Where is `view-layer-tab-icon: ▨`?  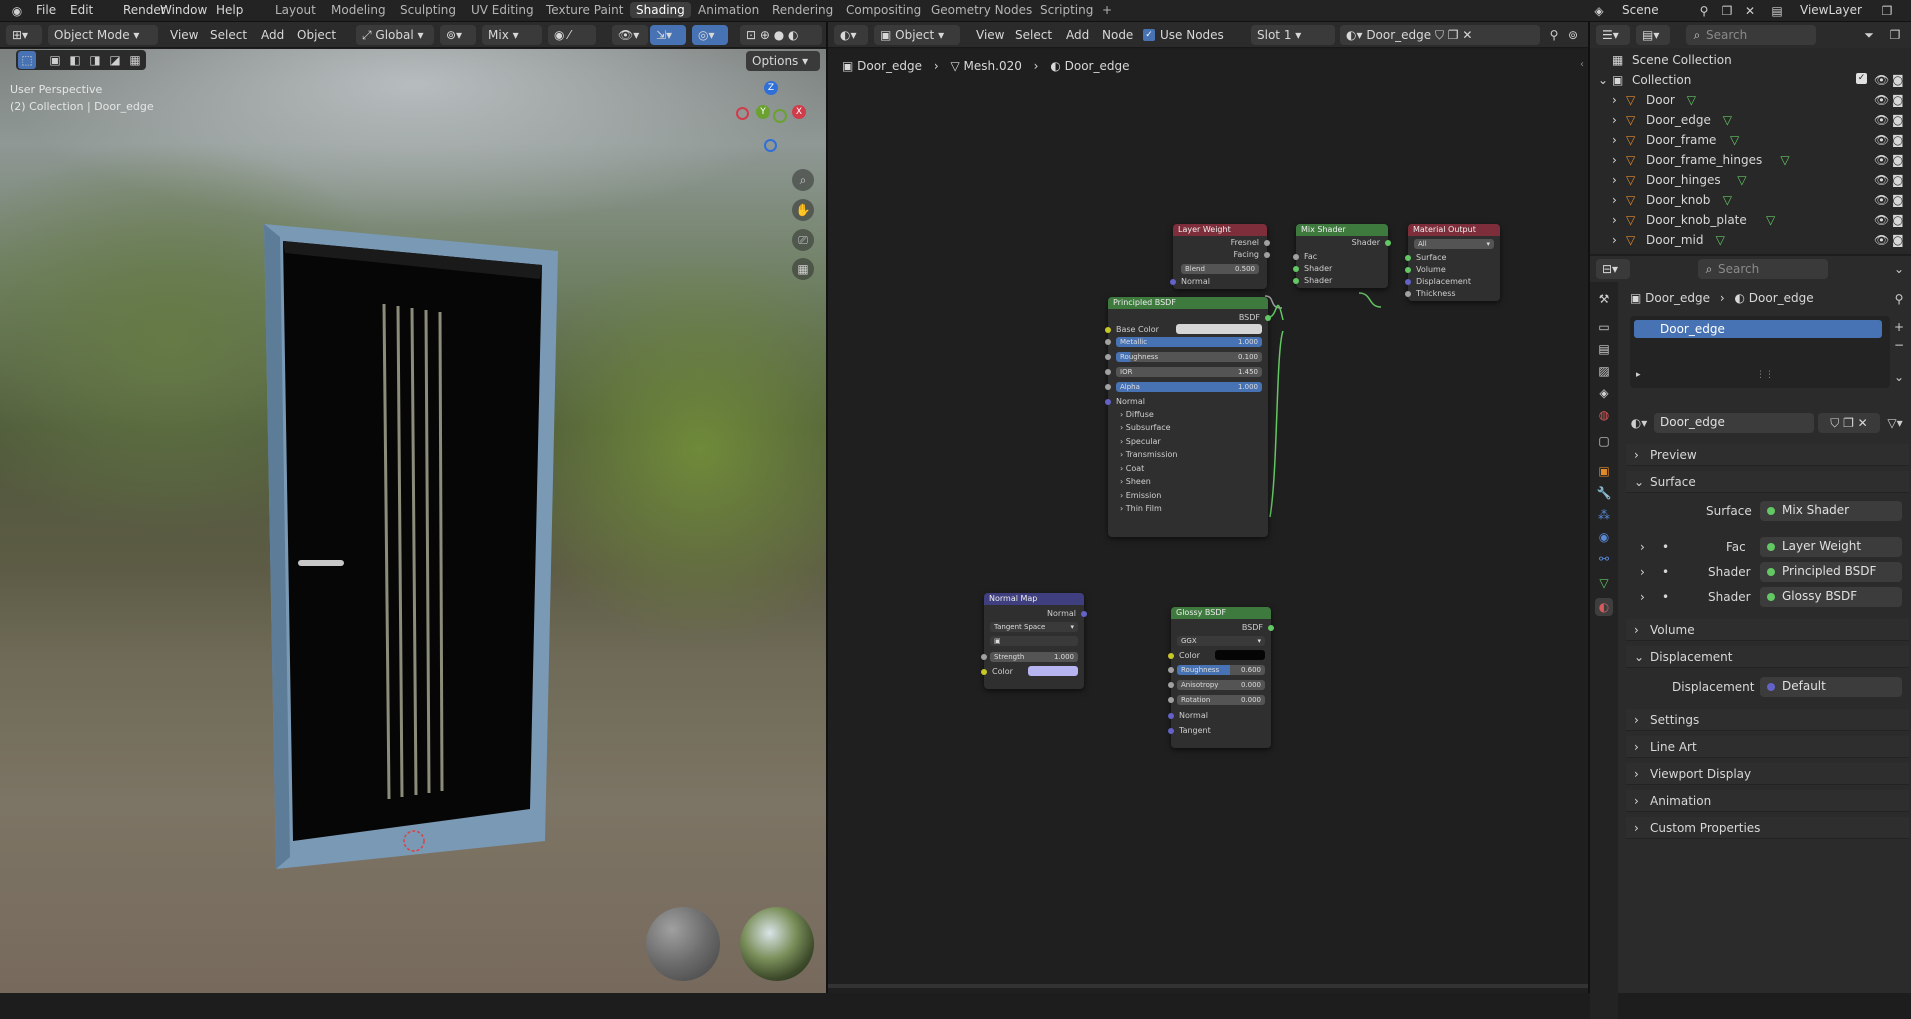 view-layer-tab-icon: ▨ is located at coordinates (1604, 371).